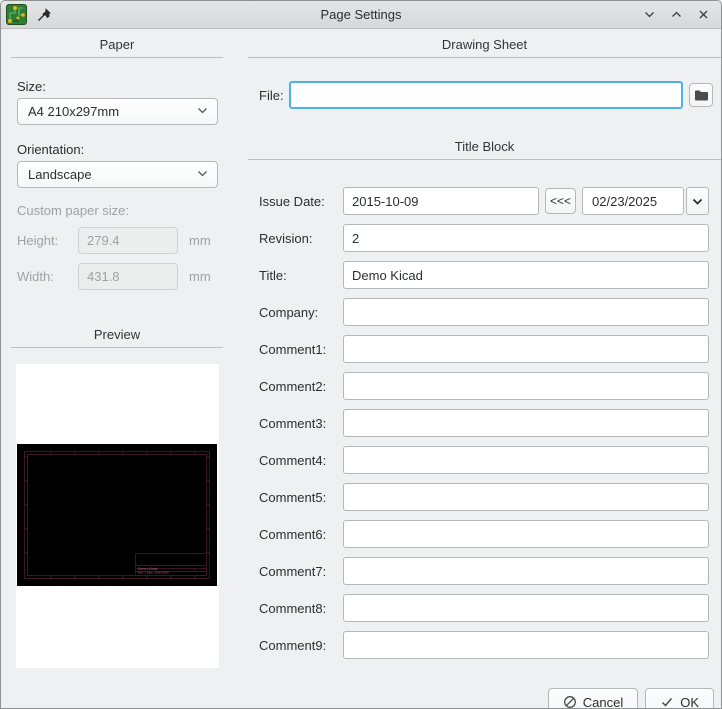 The image size is (722, 709). I want to click on company-input, so click(526, 312).